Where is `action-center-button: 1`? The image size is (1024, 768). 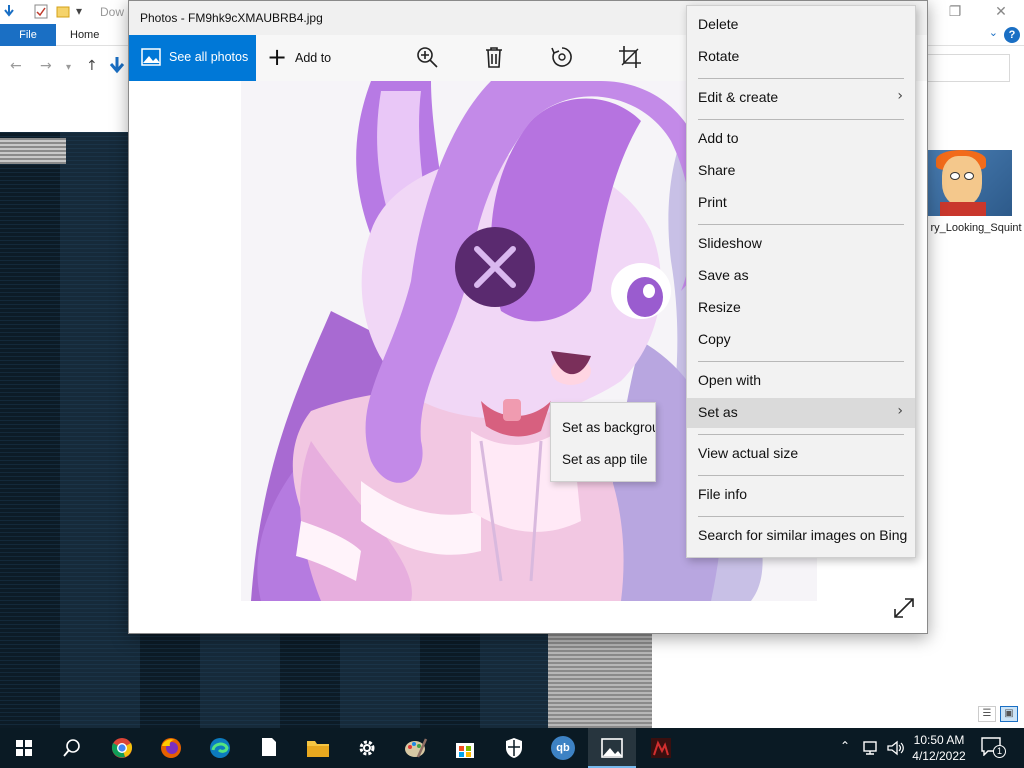
action-center-button: 1 is located at coordinates (993, 748).